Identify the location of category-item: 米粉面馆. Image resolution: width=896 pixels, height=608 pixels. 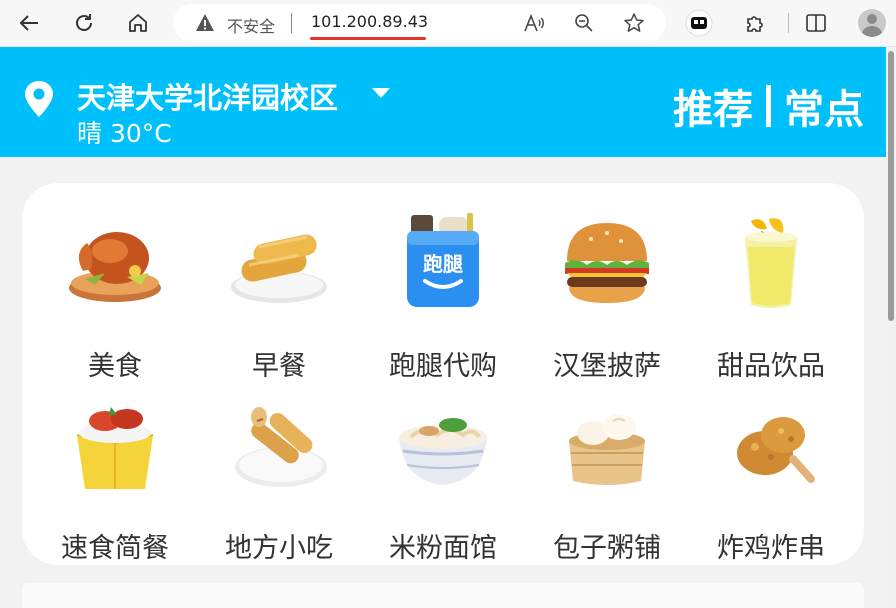
(443, 480).